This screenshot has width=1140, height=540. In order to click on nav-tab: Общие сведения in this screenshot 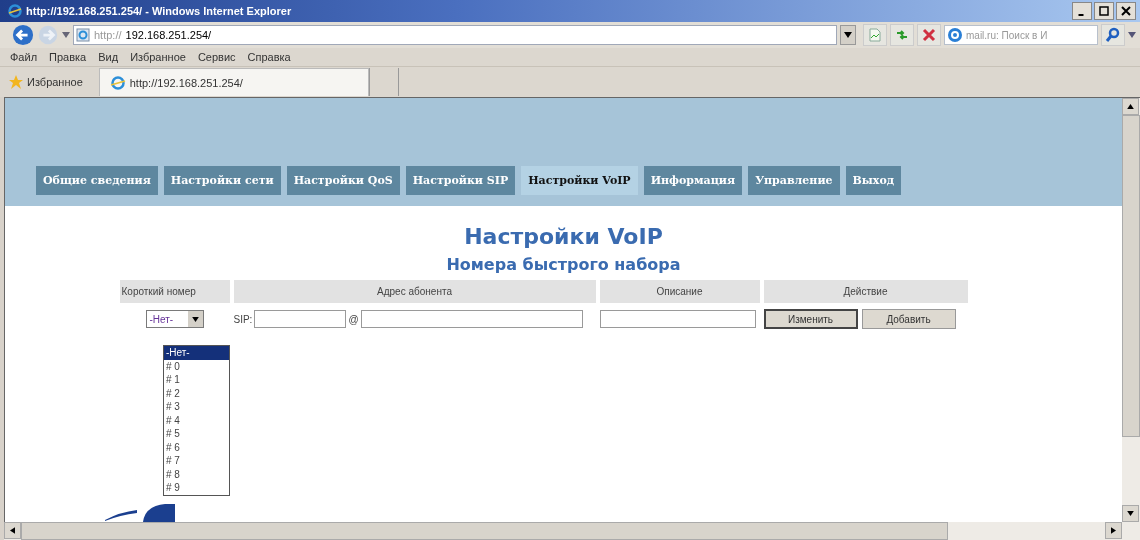, I will do `click(97, 180)`.